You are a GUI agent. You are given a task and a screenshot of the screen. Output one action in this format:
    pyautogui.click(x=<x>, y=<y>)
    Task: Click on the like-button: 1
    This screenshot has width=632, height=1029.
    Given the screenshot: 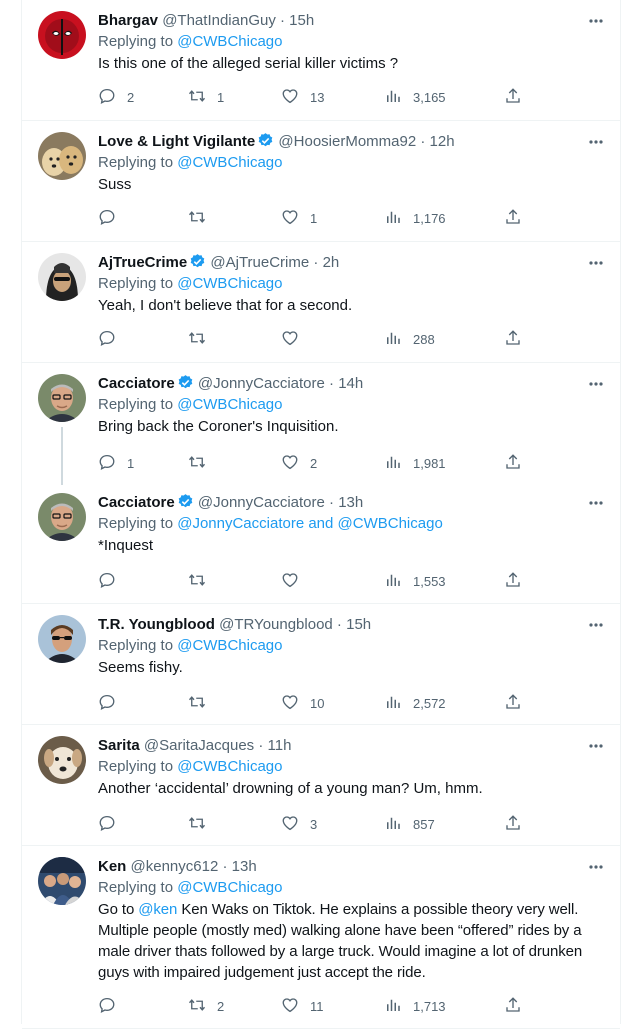 What is the action you would take?
    pyautogui.click(x=299, y=218)
    